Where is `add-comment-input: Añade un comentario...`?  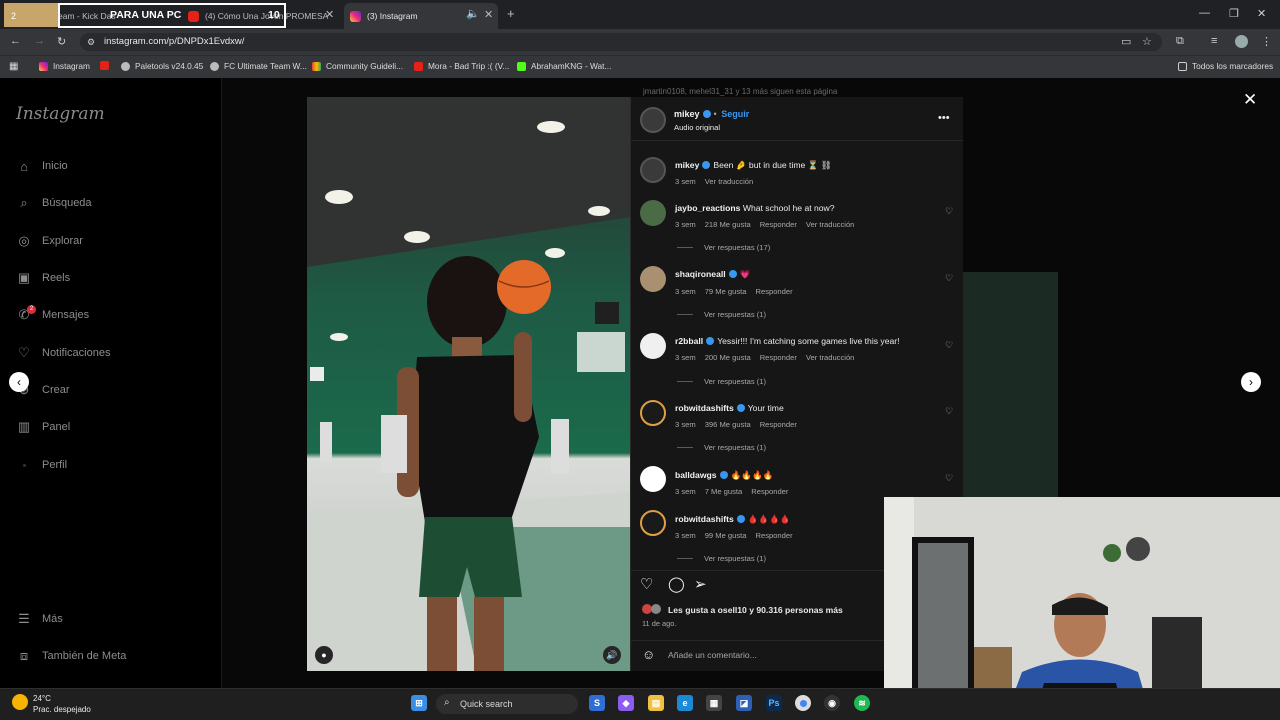
add-comment-input: Añade un comentario... is located at coordinates (712, 655).